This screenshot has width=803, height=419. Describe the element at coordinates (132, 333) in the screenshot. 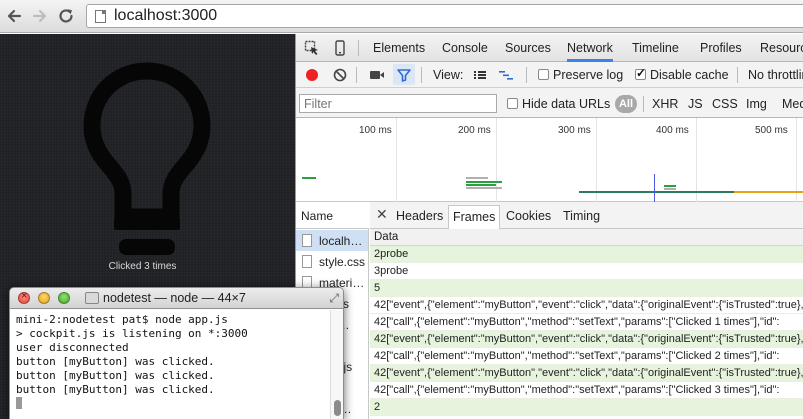

I see `terminal-line: > cockpit.js is listening on *:3000` at that location.